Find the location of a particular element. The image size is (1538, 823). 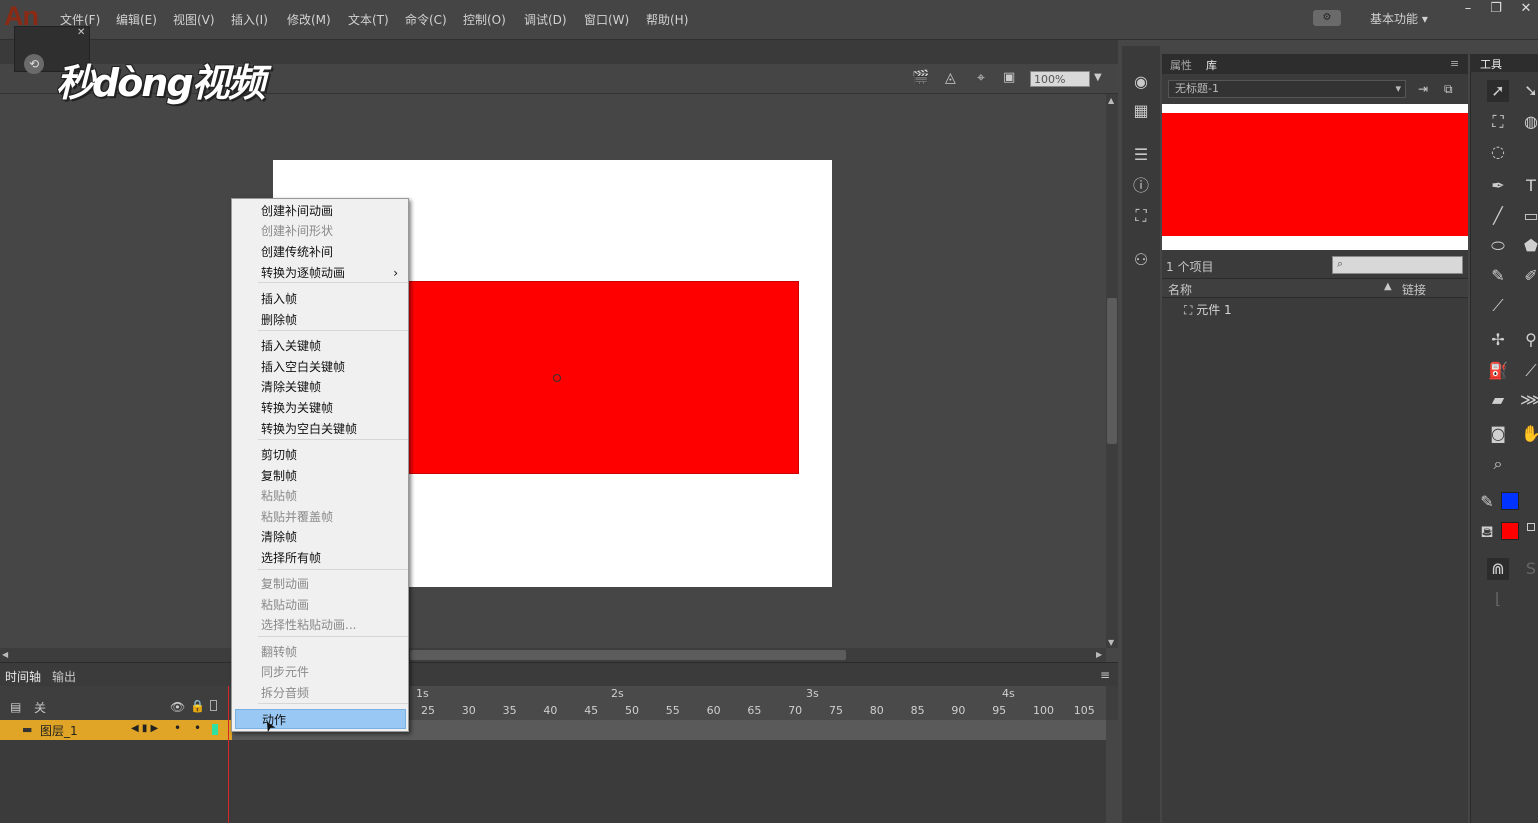

red-rectangle-shape is located at coordinates (603, 377).